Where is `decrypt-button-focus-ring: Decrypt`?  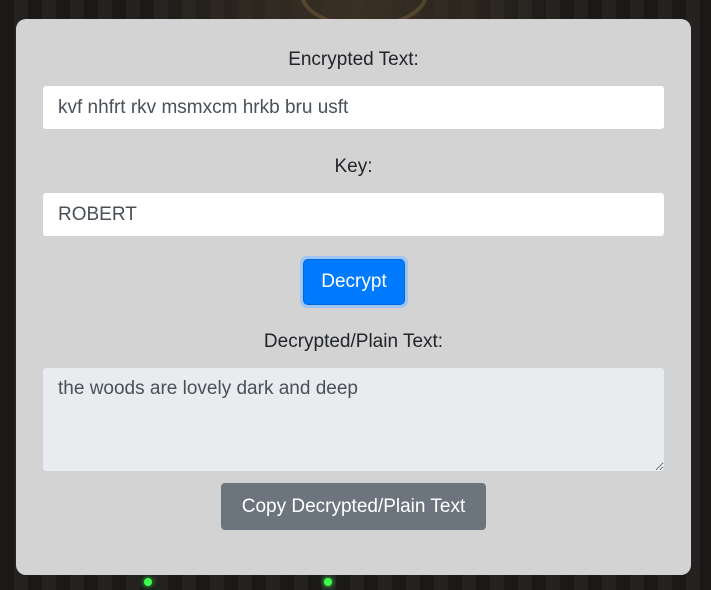 decrypt-button-focus-ring: Decrypt is located at coordinates (354, 282).